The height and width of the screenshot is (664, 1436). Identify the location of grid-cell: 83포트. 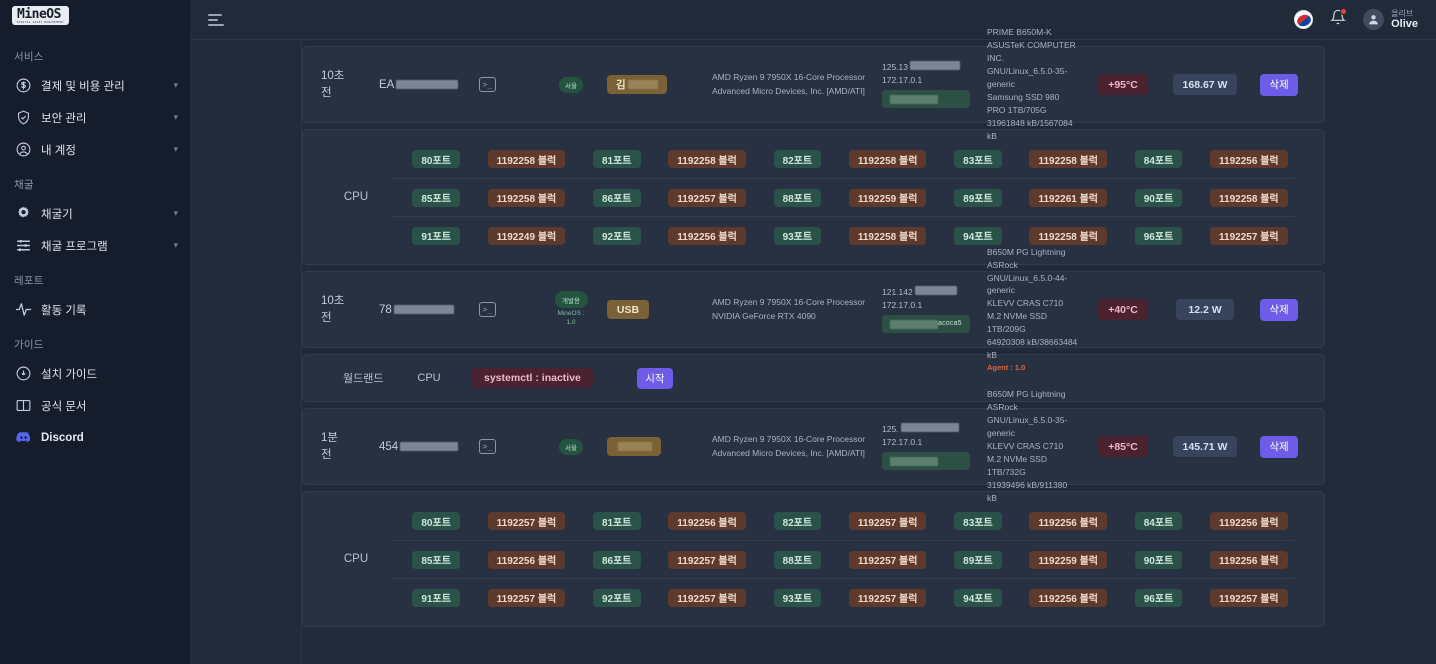
(978, 159).